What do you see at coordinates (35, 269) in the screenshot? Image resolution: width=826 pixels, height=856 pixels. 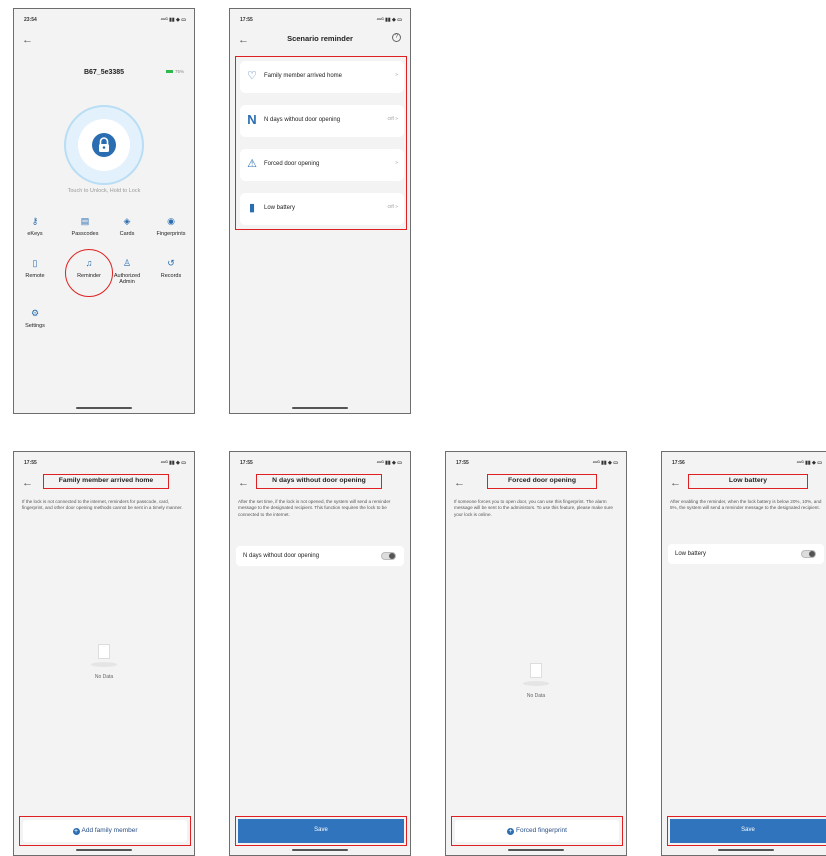 I see `menu-item-remote: ▯ Remote` at bounding box center [35, 269].